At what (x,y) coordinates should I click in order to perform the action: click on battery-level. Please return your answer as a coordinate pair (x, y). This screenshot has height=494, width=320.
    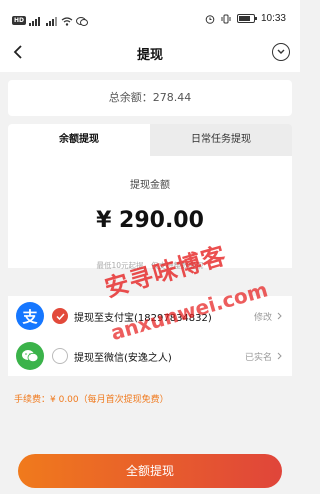
    Looking at the image, I should click on (244, 18).